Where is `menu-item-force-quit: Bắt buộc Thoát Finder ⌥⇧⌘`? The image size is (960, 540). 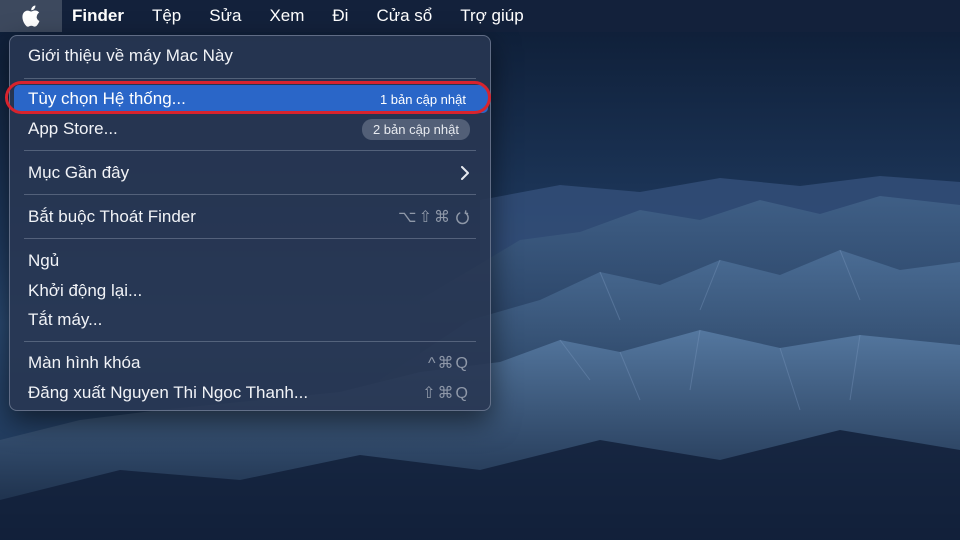
menu-item-force-quit: Bắt buộc Thoát Finder ⌥⇧⌘ is located at coordinates (251, 217).